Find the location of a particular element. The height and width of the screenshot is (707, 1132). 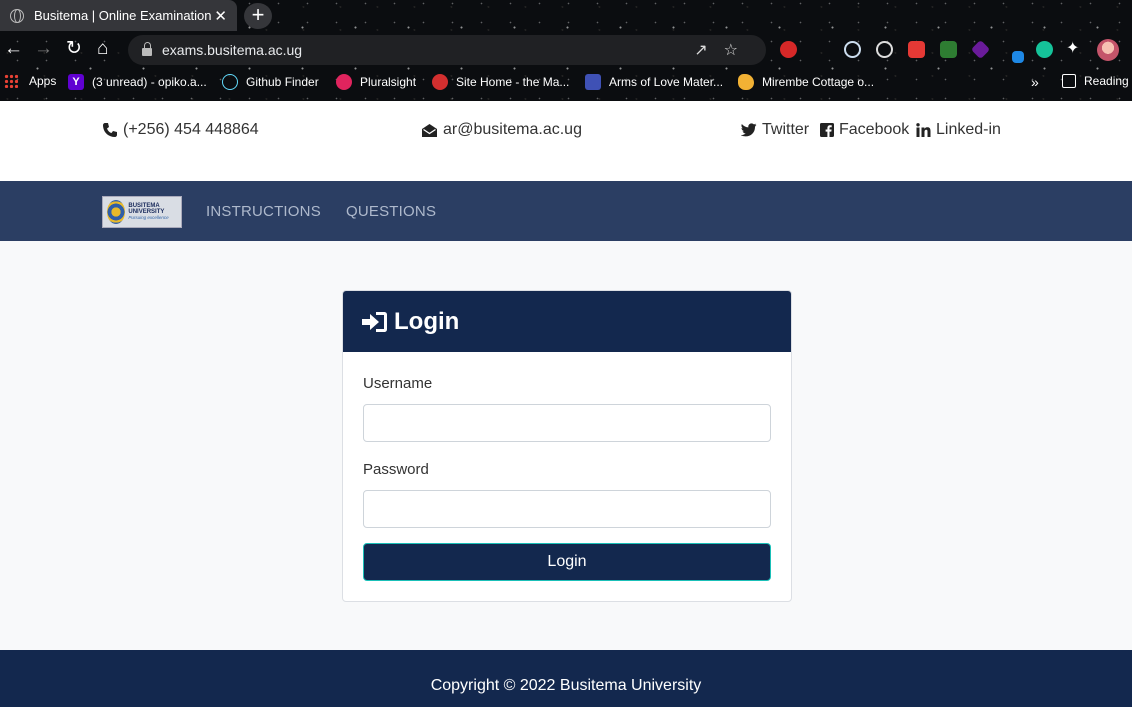

badge-extension-icon is located at coordinates (980, 49).